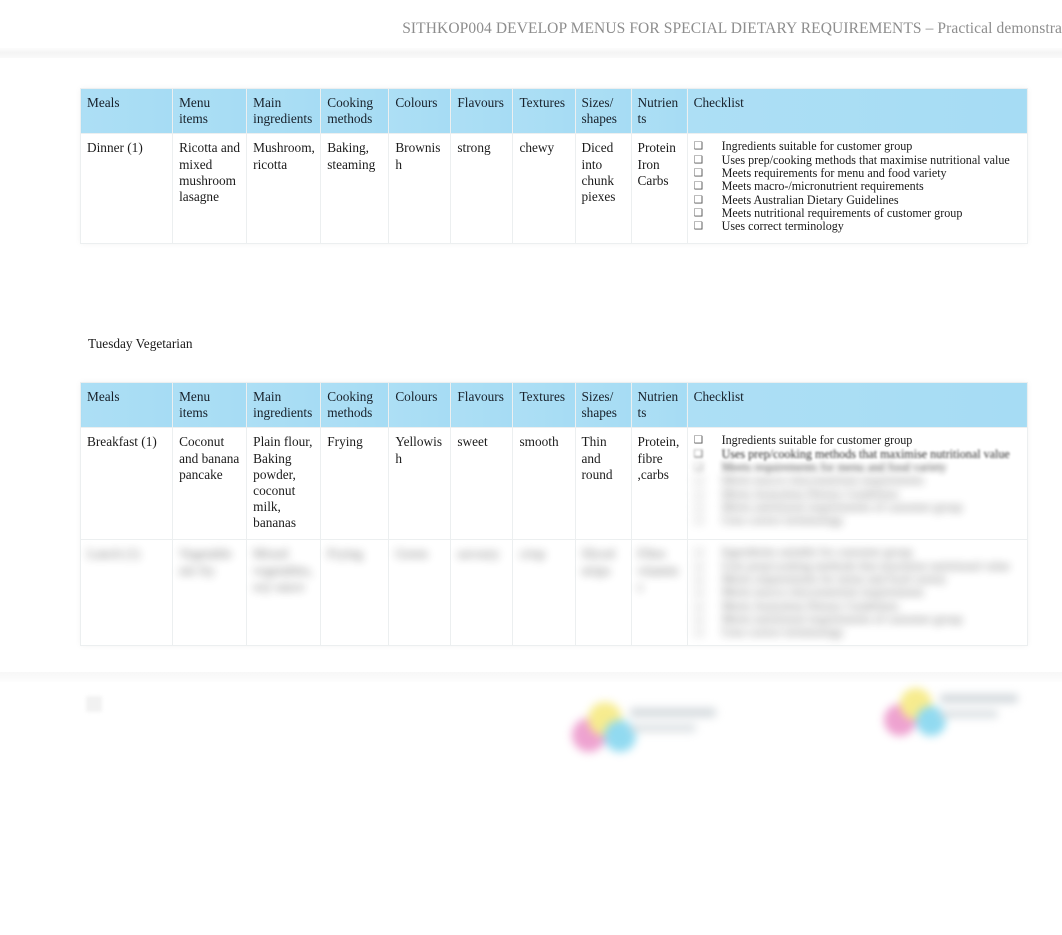 The width and height of the screenshot is (1062, 935). What do you see at coordinates (284, 111) in the screenshot?
I see `column-header-main-ingredients: Main ingredients` at bounding box center [284, 111].